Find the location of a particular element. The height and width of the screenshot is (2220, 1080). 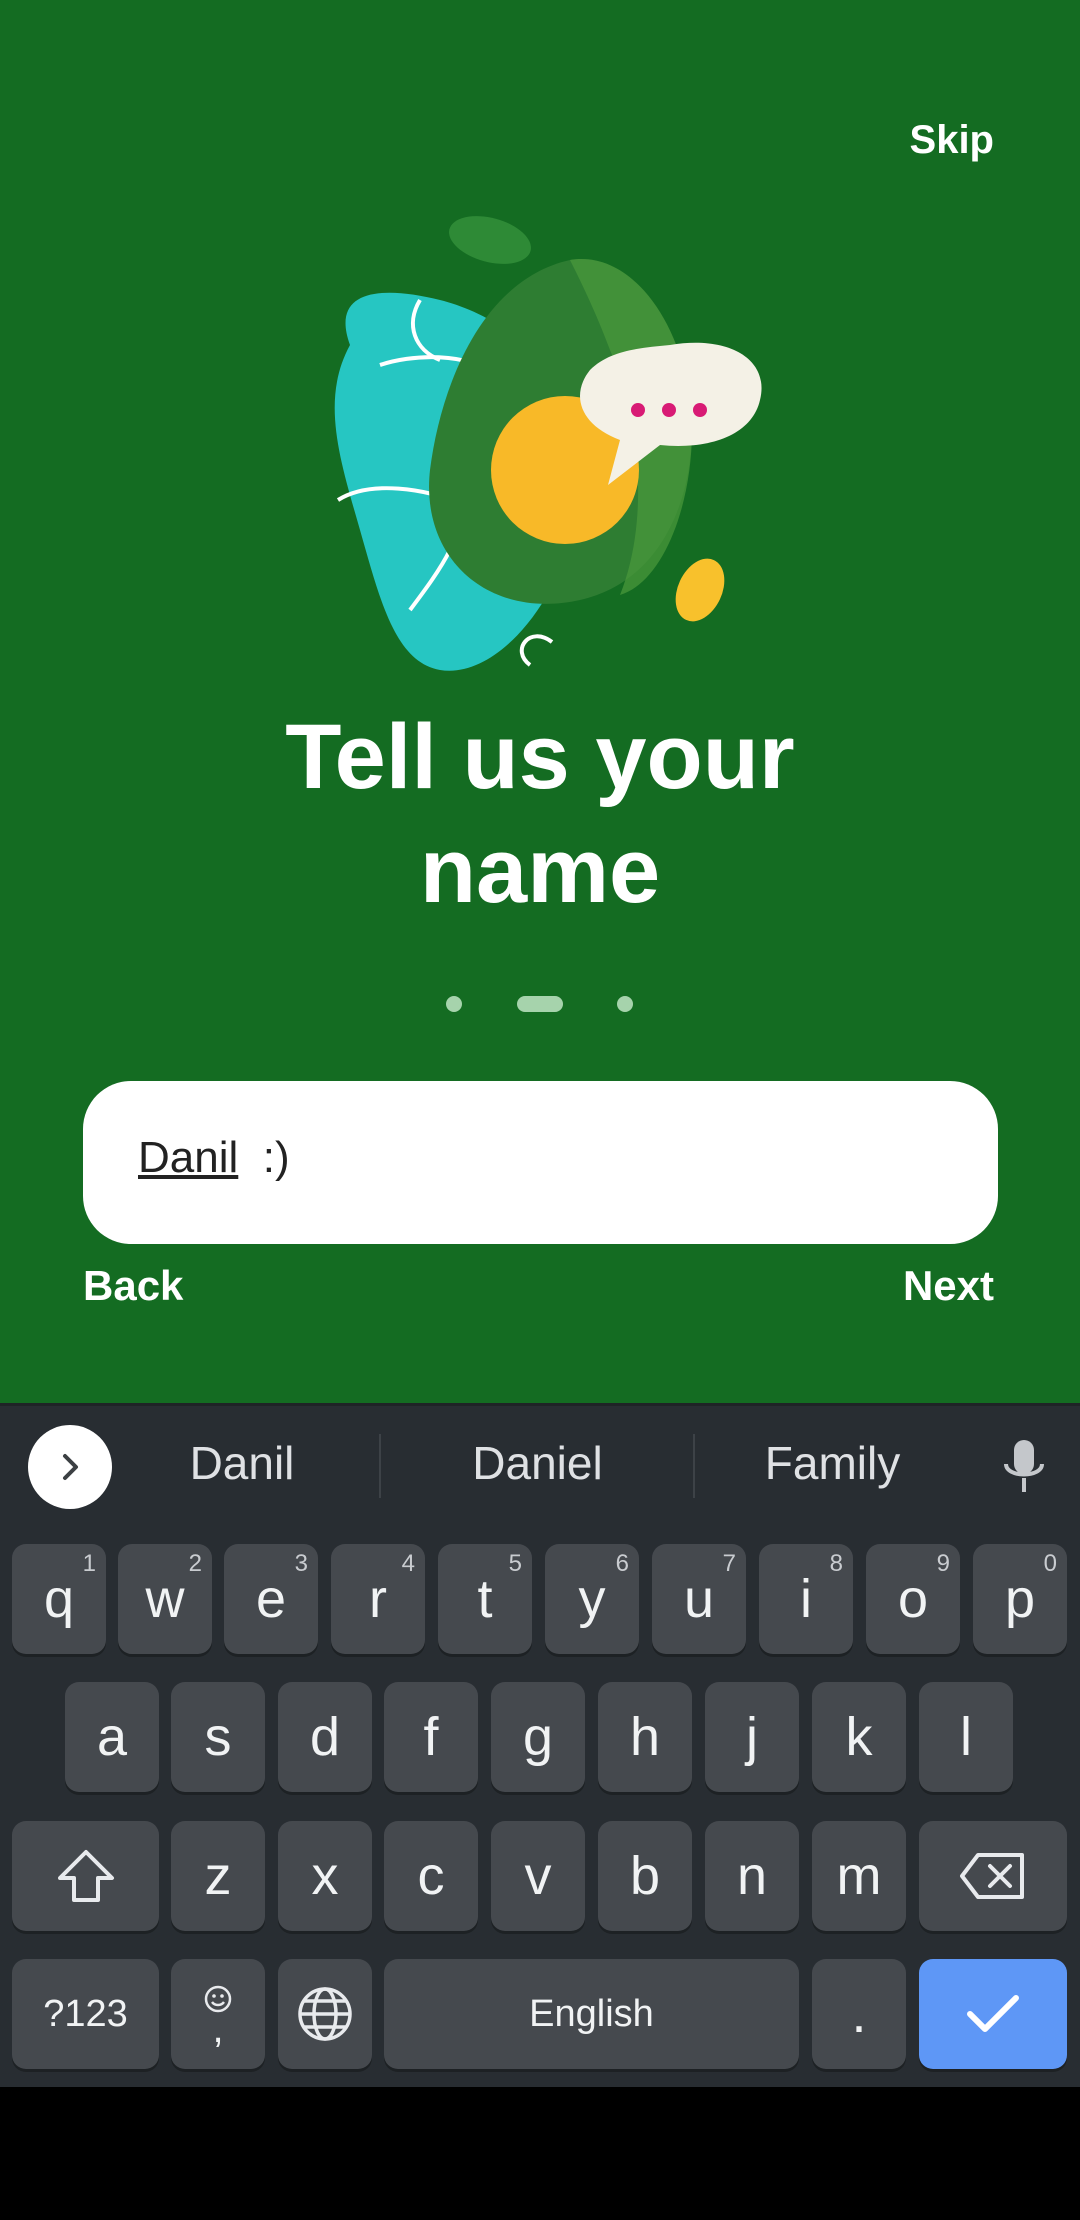

key-s: s is located at coordinates (218, 1737).